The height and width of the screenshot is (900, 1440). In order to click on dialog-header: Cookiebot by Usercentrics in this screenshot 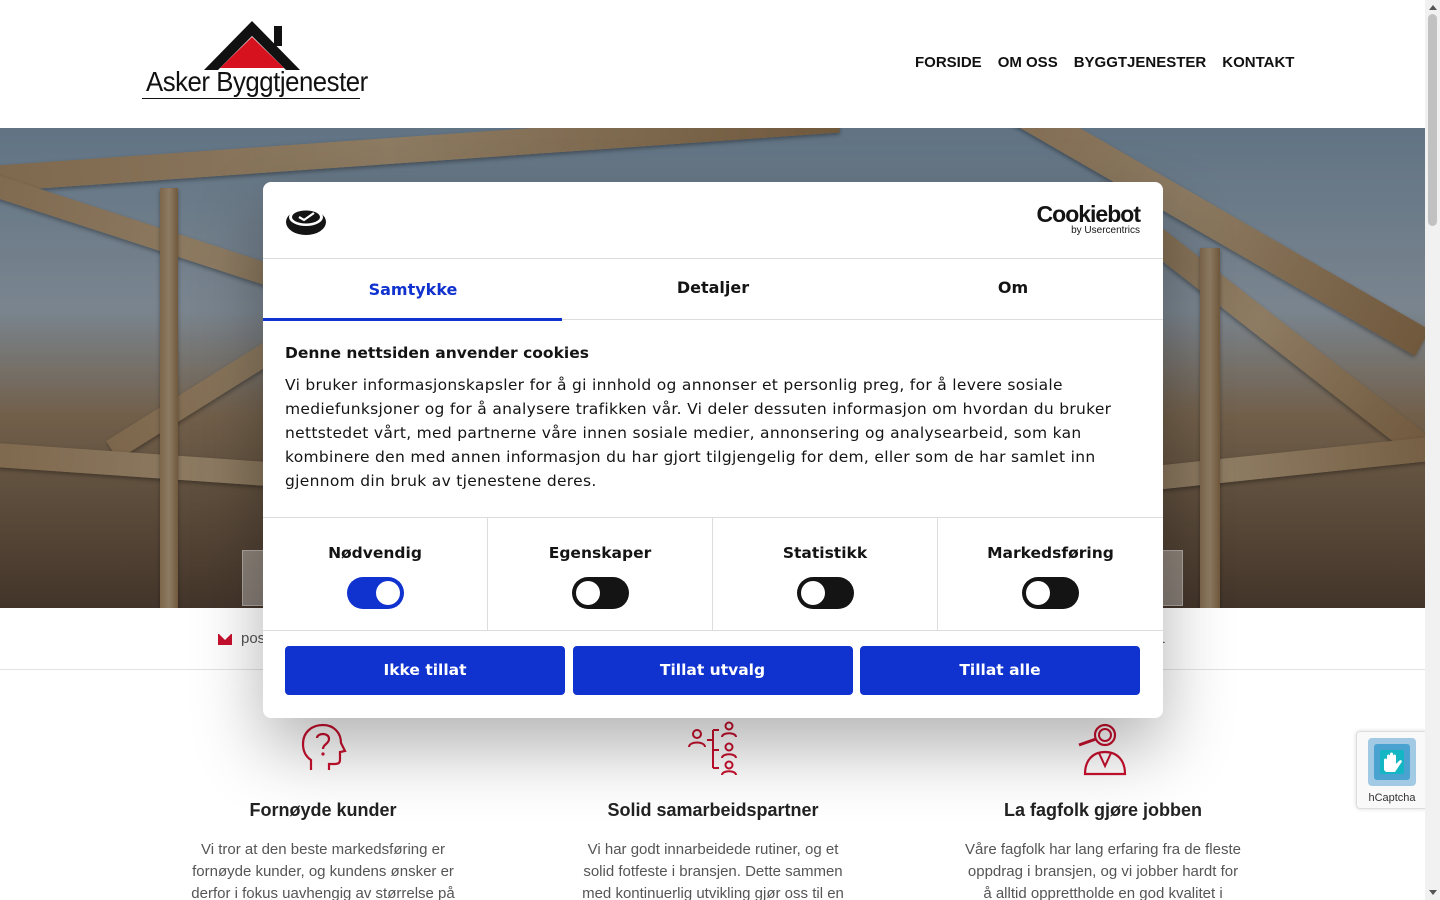, I will do `click(713, 220)`.